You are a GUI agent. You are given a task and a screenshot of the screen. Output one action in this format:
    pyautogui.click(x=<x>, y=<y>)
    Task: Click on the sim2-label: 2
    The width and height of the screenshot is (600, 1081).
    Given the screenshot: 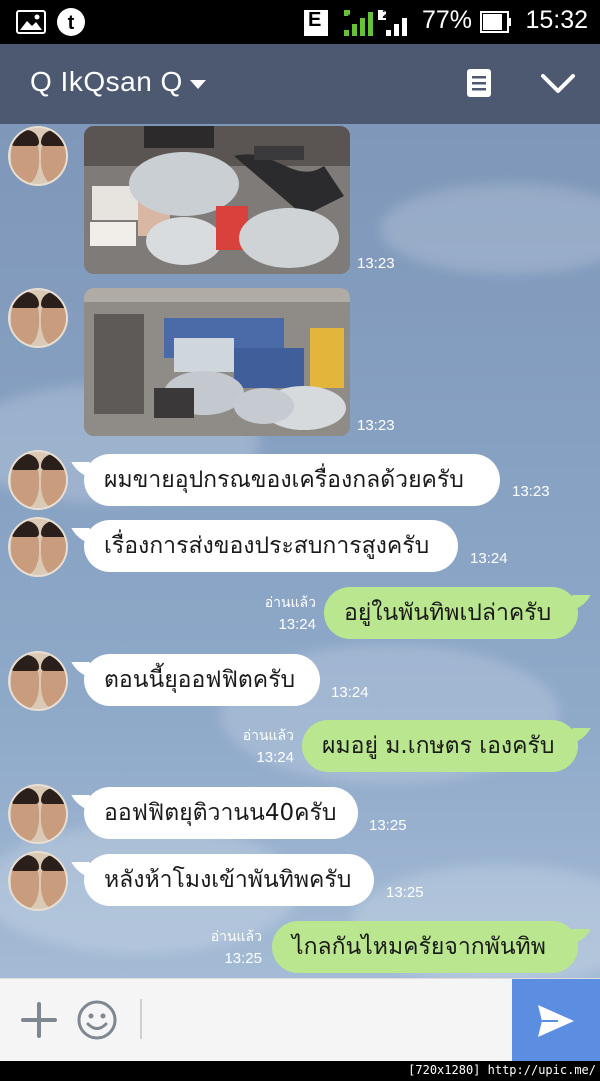 What is the action you would take?
    pyautogui.click(x=386, y=14)
    